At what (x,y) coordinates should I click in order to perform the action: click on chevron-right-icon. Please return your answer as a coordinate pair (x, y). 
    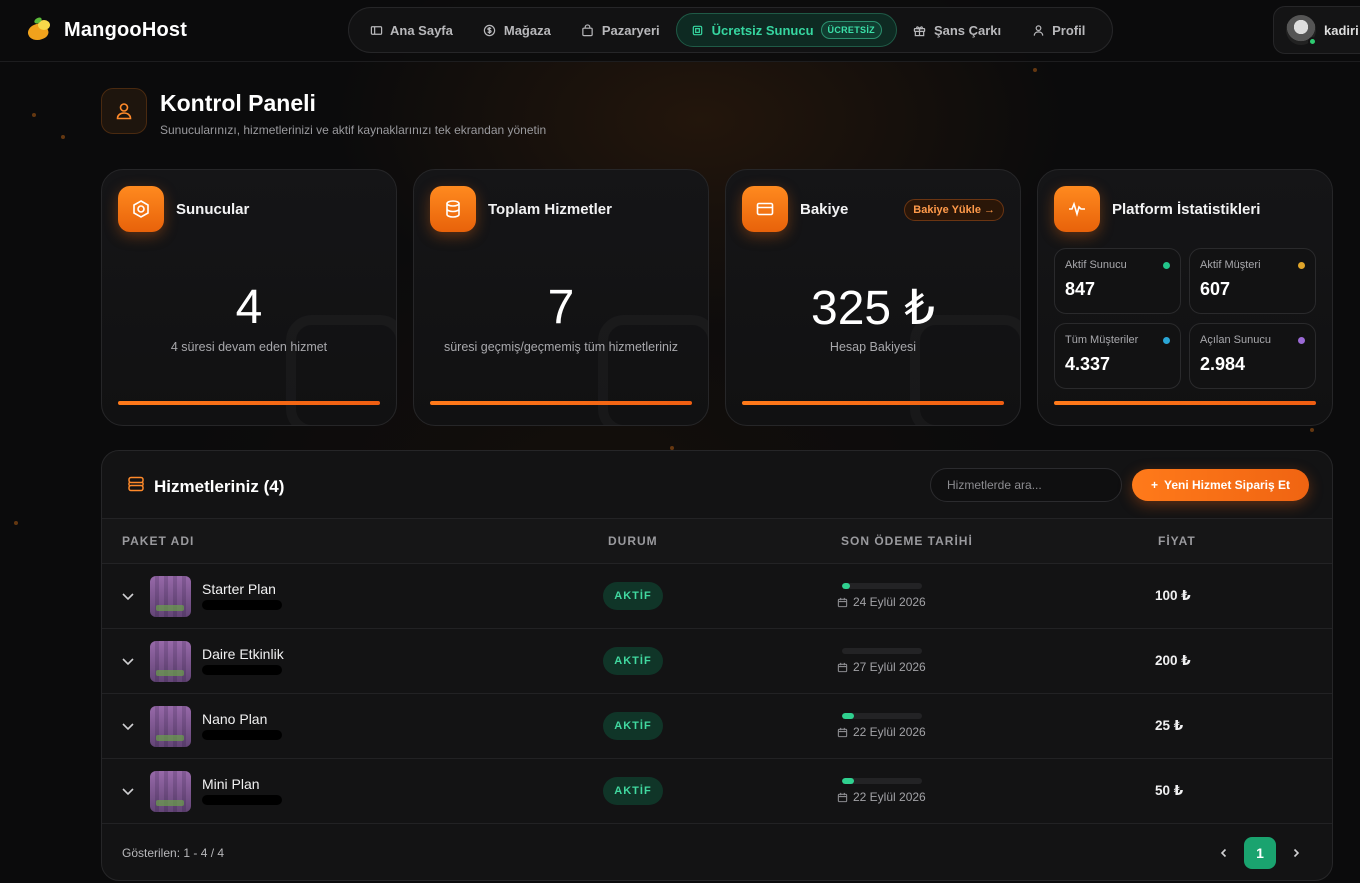
    Looking at the image, I should click on (1296, 853).